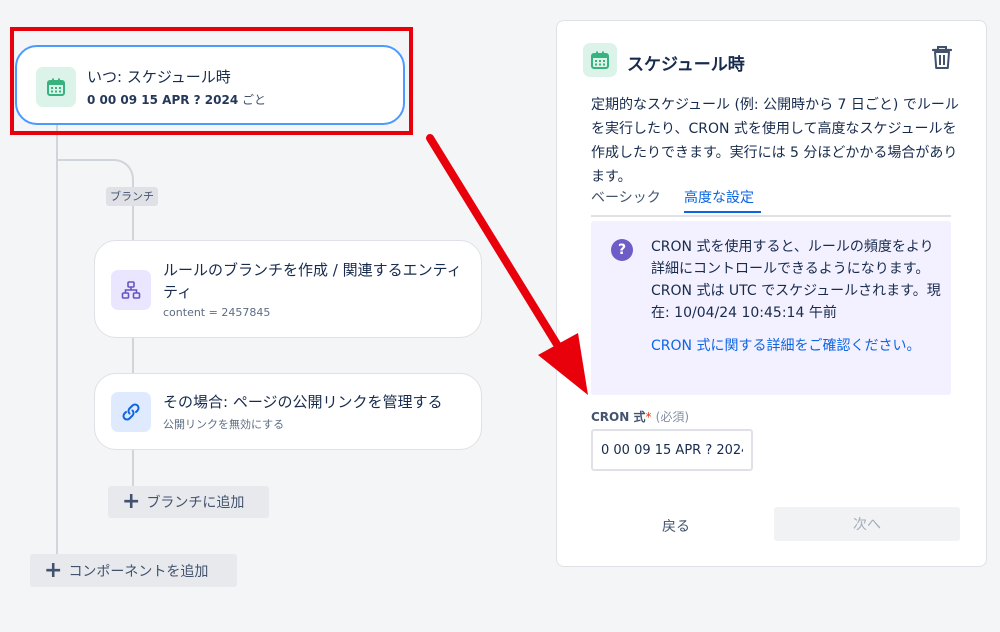  Describe the element at coordinates (224, 424) in the screenshot. I see `action-node-subtitle: 公開リンクを無効にする` at that location.